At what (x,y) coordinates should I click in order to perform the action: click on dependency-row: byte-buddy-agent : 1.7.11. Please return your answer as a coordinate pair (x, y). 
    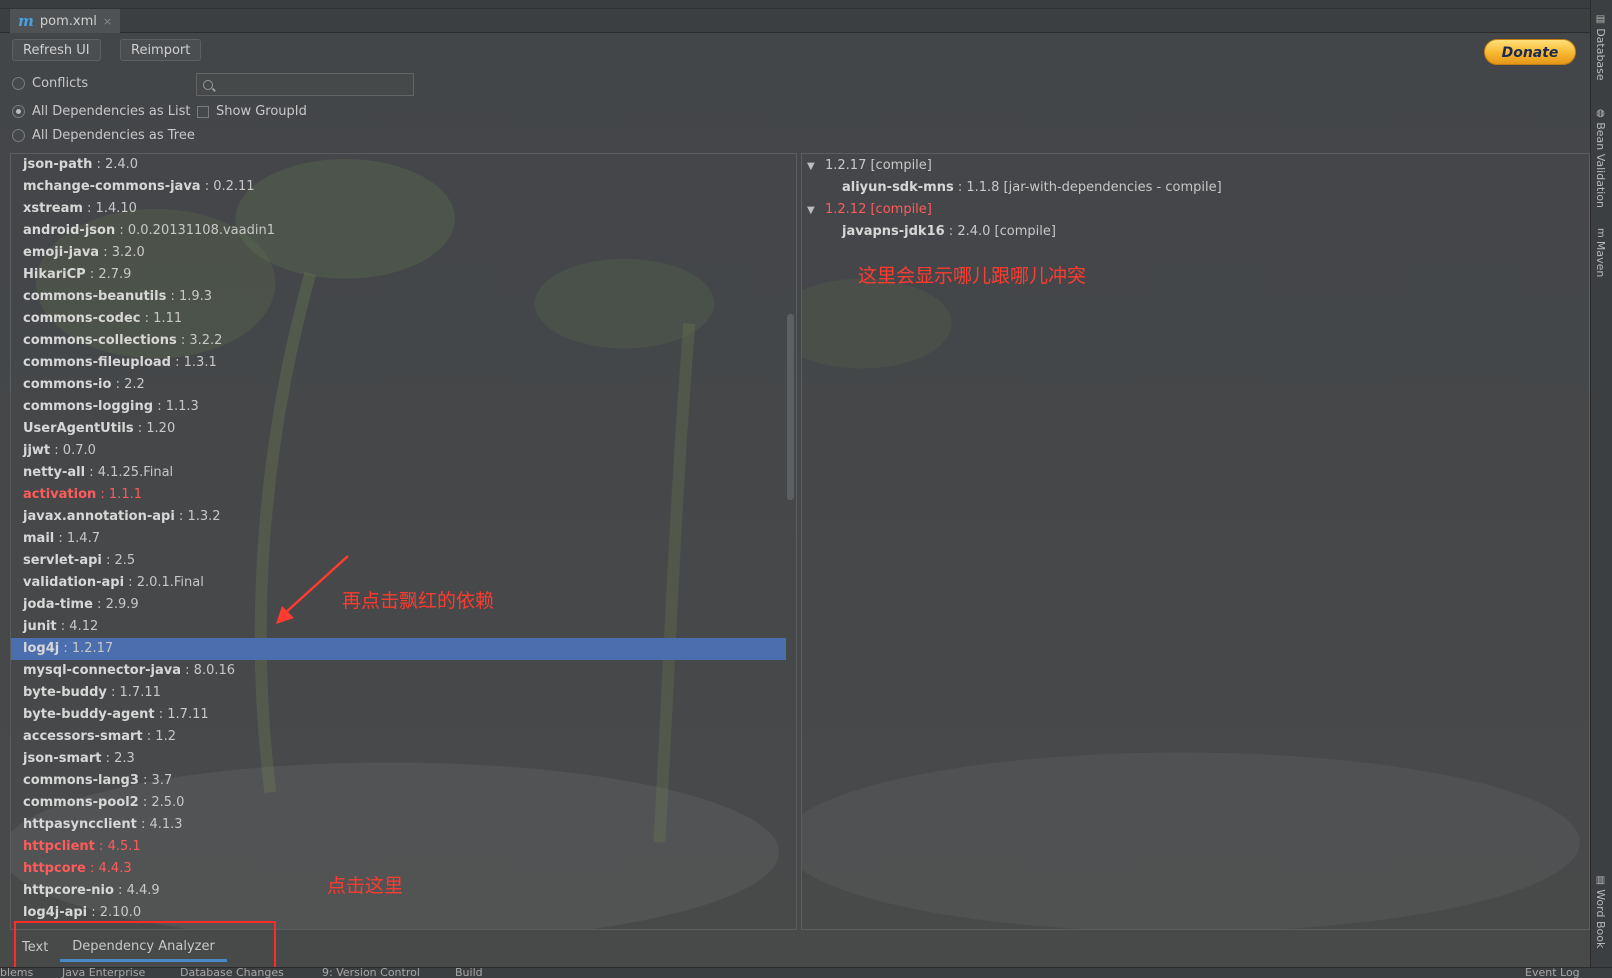
    Looking at the image, I should click on (398, 715).